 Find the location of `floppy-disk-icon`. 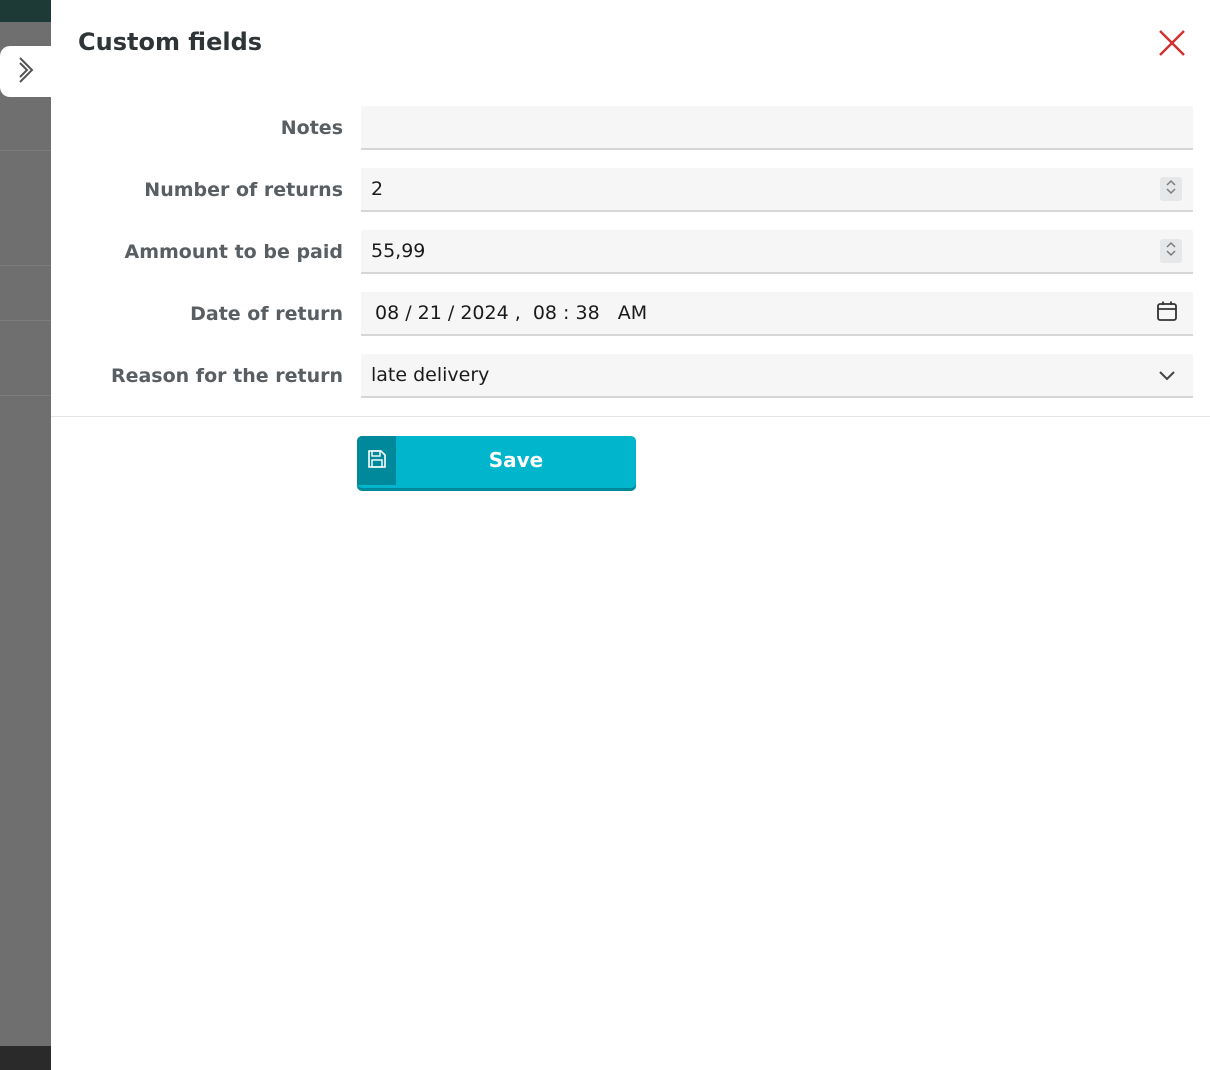

floppy-disk-icon is located at coordinates (377, 461).